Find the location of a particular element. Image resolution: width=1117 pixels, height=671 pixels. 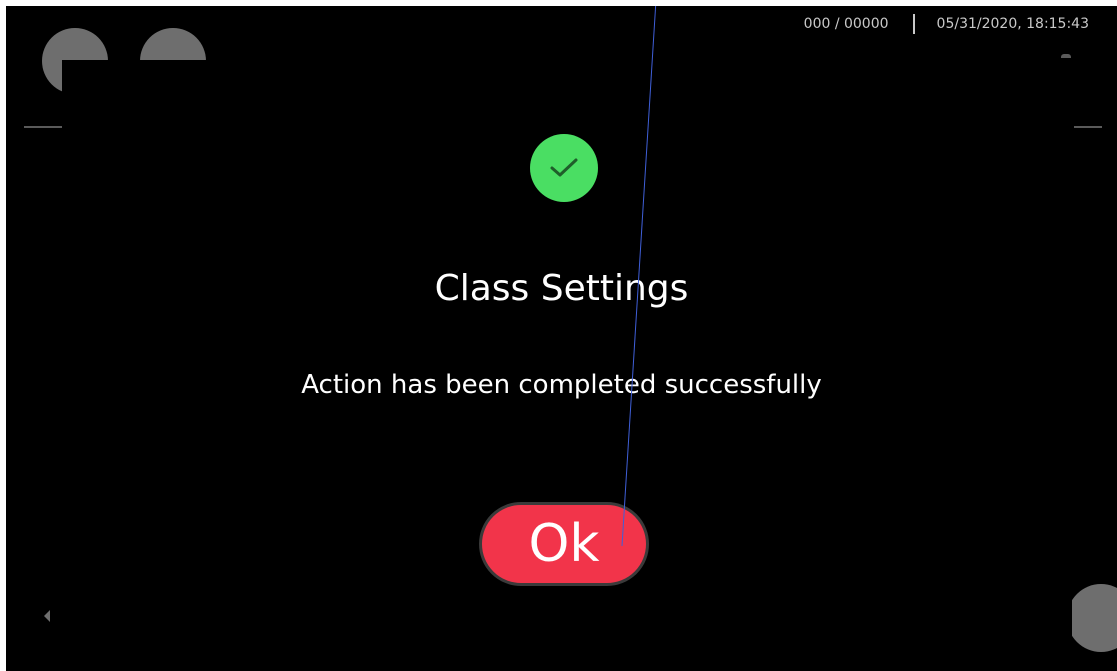

checkmark-icon is located at coordinates (564, 167).